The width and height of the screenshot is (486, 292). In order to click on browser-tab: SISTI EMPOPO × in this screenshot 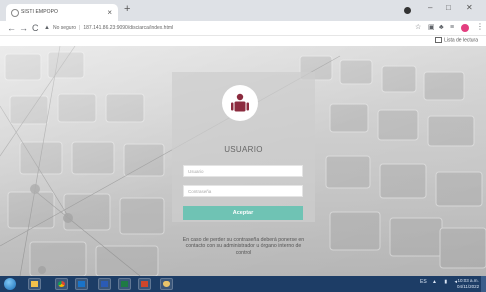, I will do `click(62, 12)`.